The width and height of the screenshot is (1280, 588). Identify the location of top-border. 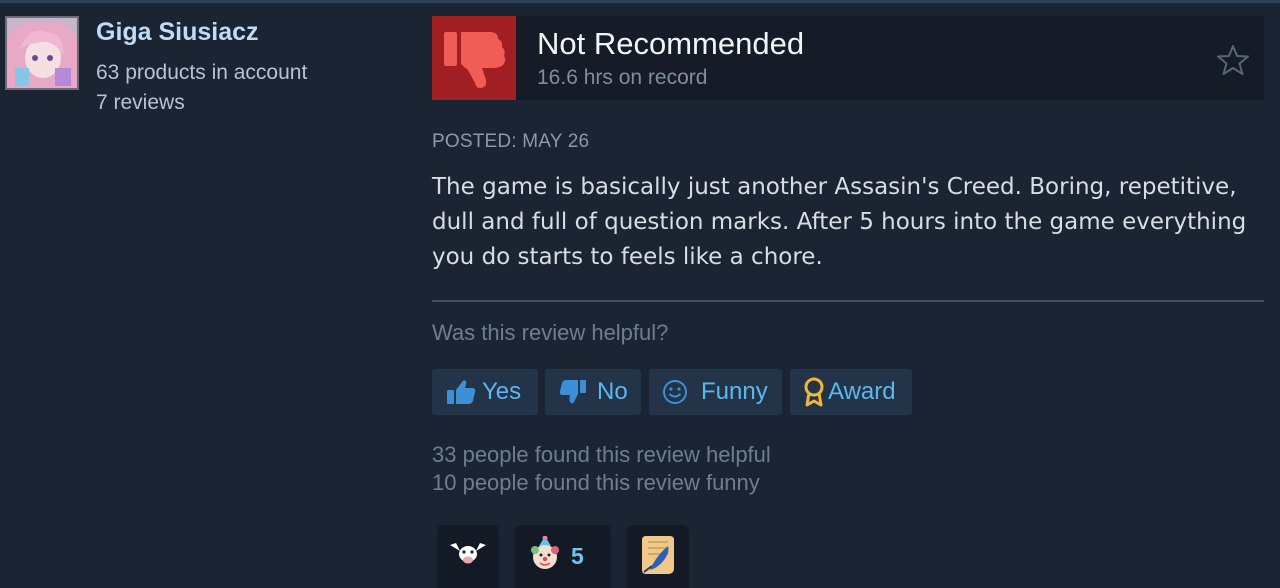
(640, 1).